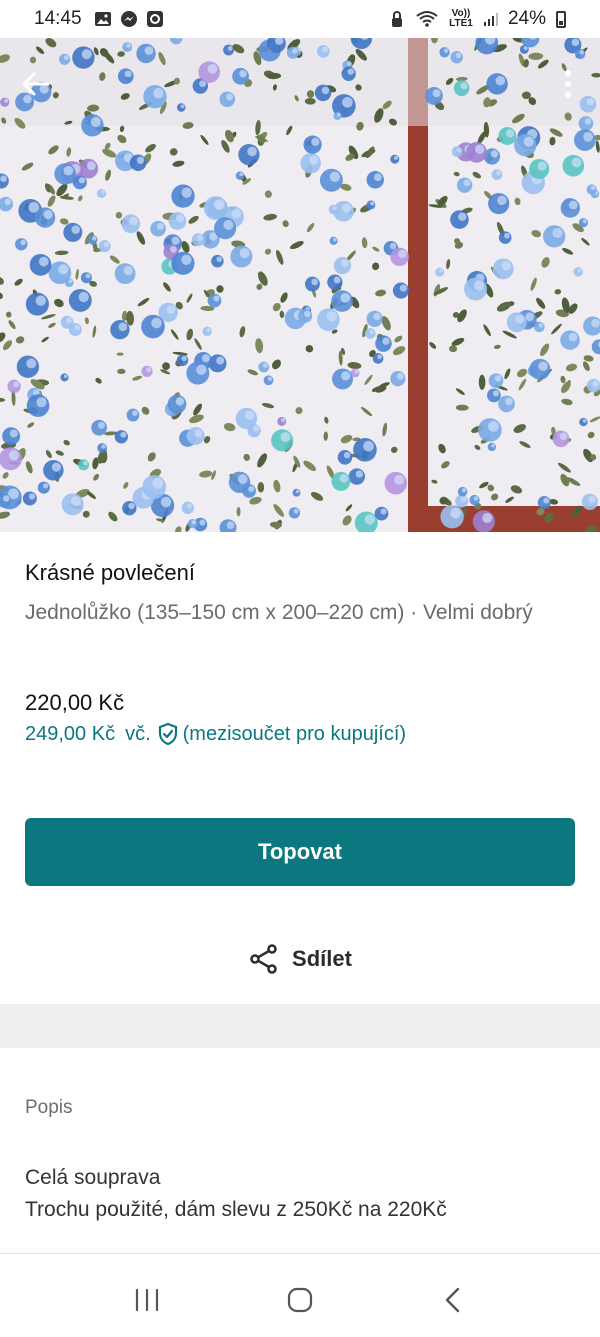 Image resolution: width=600 pixels, height=1337 pixels. Describe the element at coordinates (167, 734) in the screenshot. I see `shield-check-icon` at that location.